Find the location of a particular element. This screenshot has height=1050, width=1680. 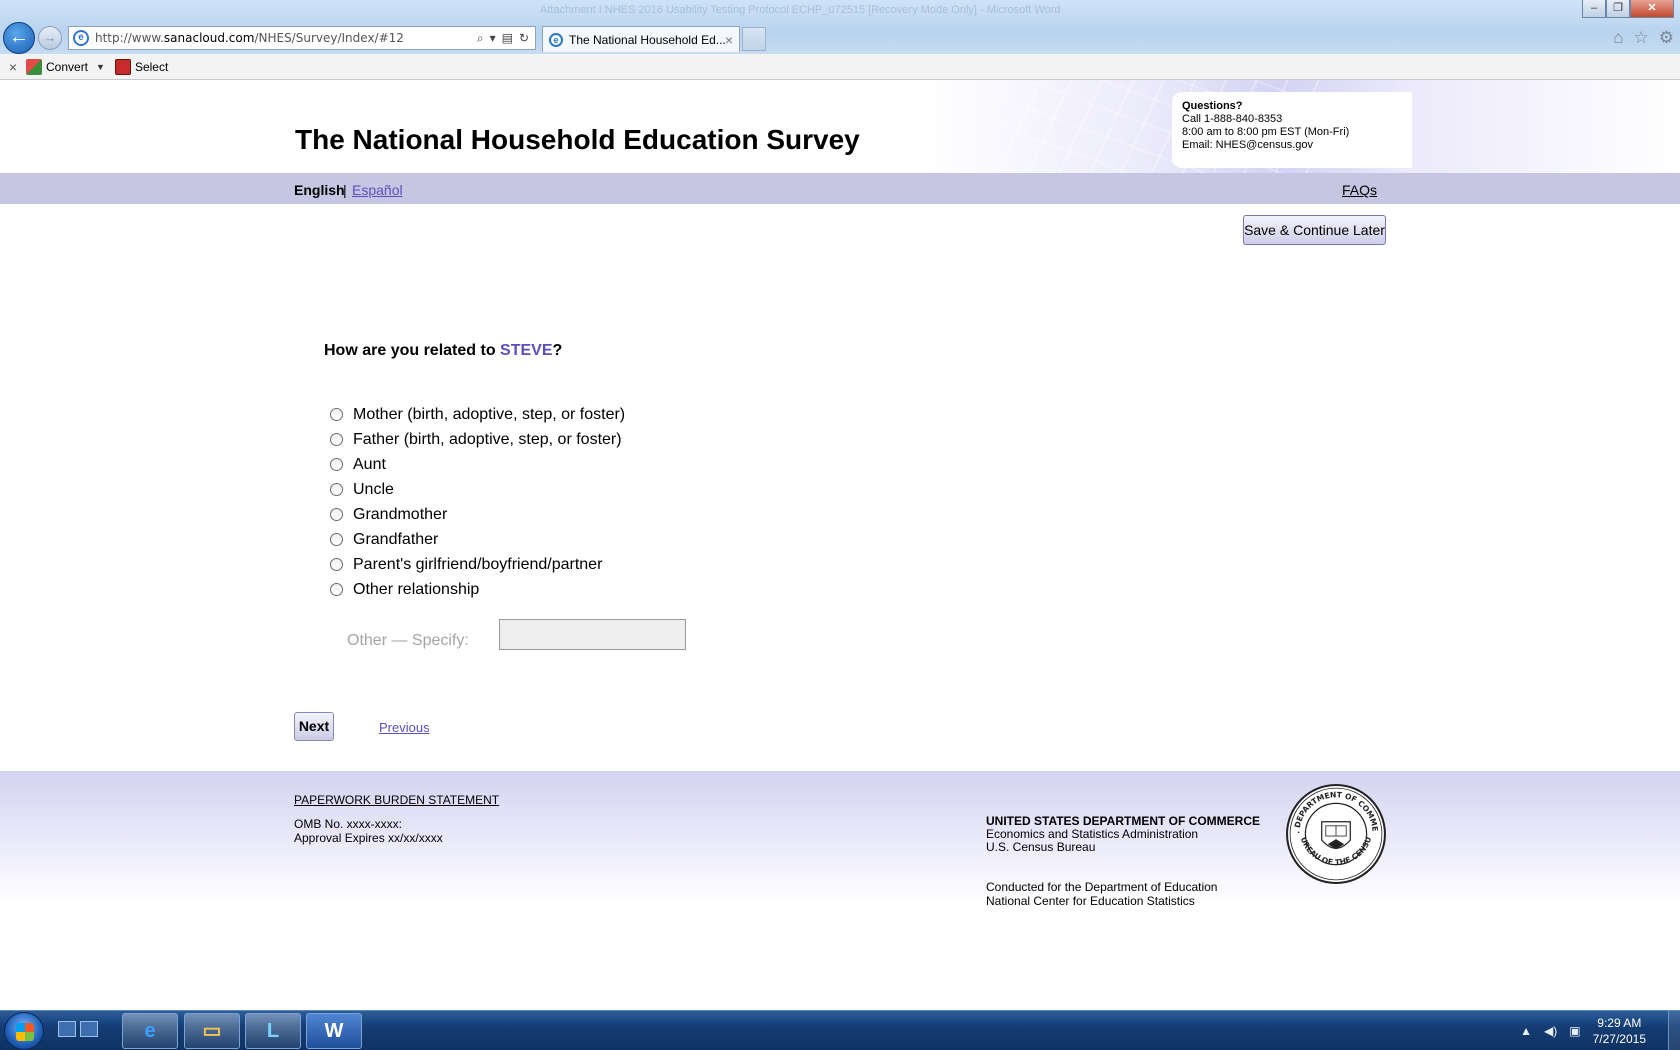

option-aunt: Aunt is located at coordinates (477, 464).